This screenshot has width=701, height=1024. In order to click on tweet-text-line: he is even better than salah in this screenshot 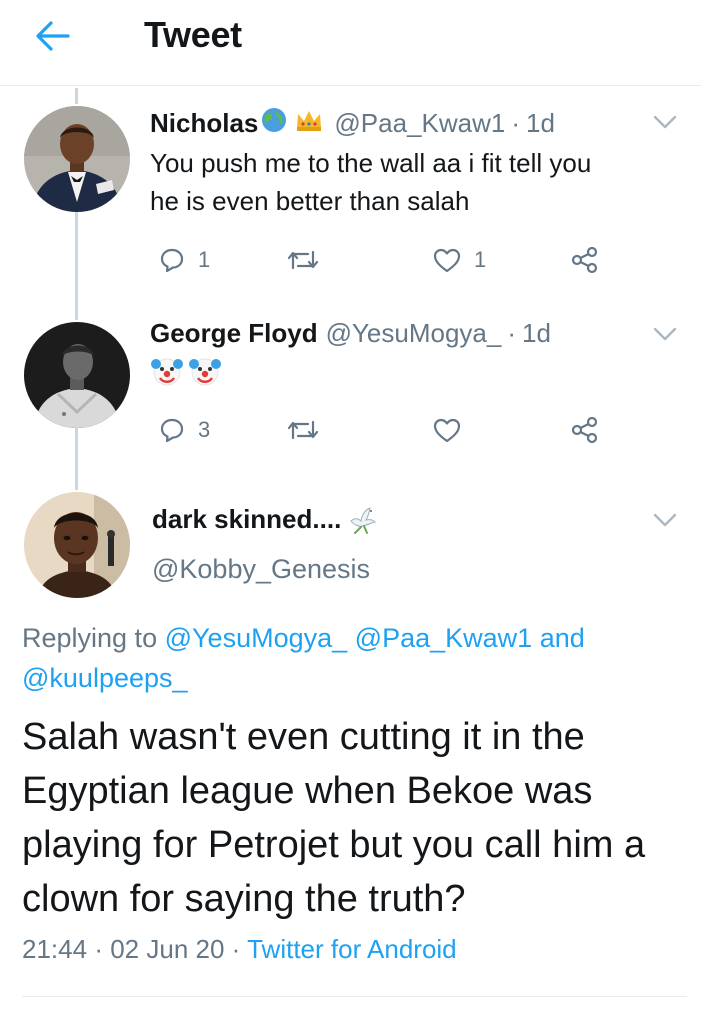, I will do `click(310, 201)`.